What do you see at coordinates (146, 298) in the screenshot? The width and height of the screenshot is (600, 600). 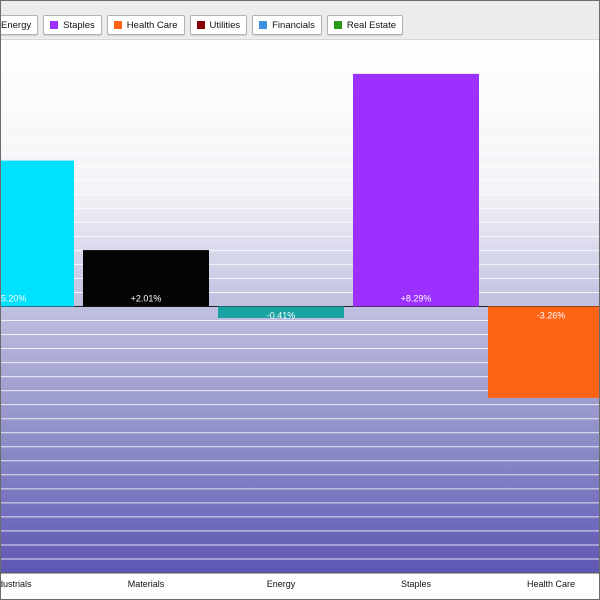 I see `data-label-materials: +2.01%` at bounding box center [146, 298].